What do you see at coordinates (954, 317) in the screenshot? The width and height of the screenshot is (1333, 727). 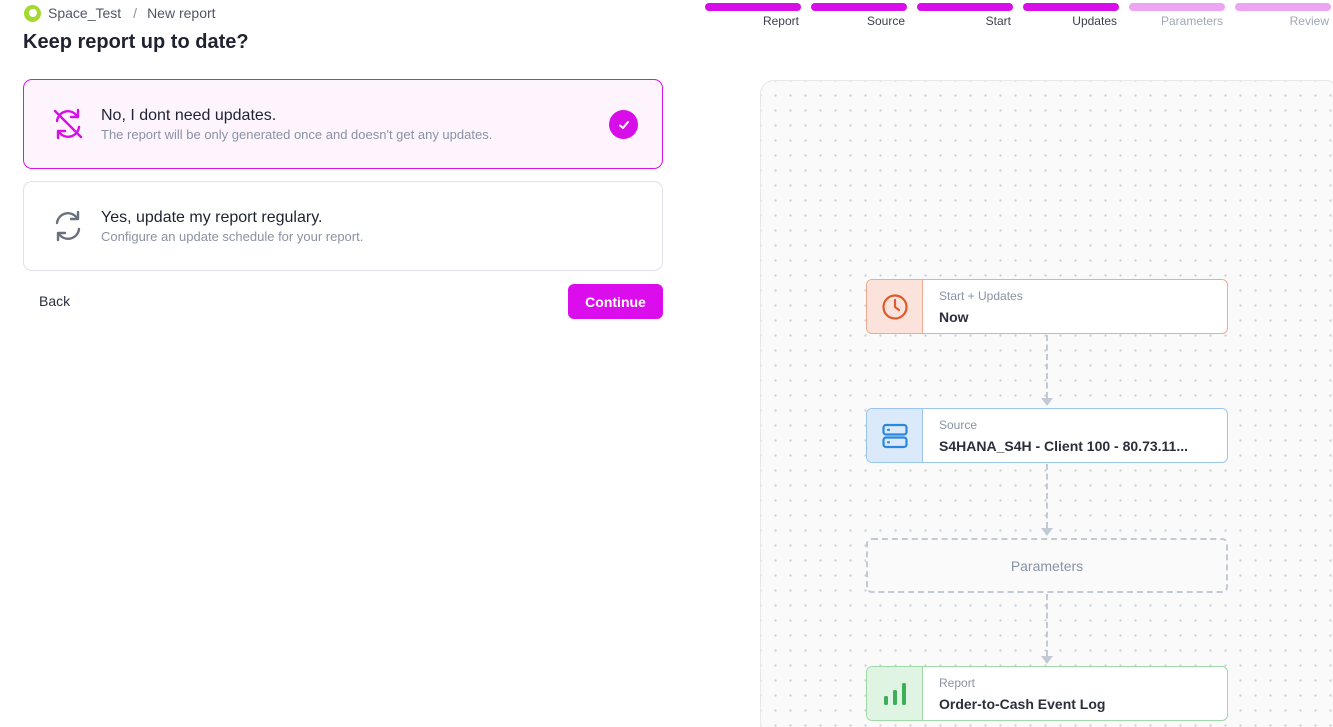 I see `node-value: Now` at bounding box center [954, 317].